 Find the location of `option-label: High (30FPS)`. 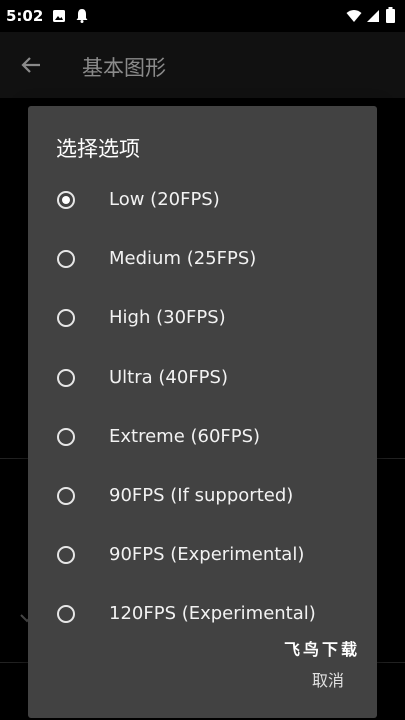

option-label: High (30FPS) is located at coordinates (167, 318).